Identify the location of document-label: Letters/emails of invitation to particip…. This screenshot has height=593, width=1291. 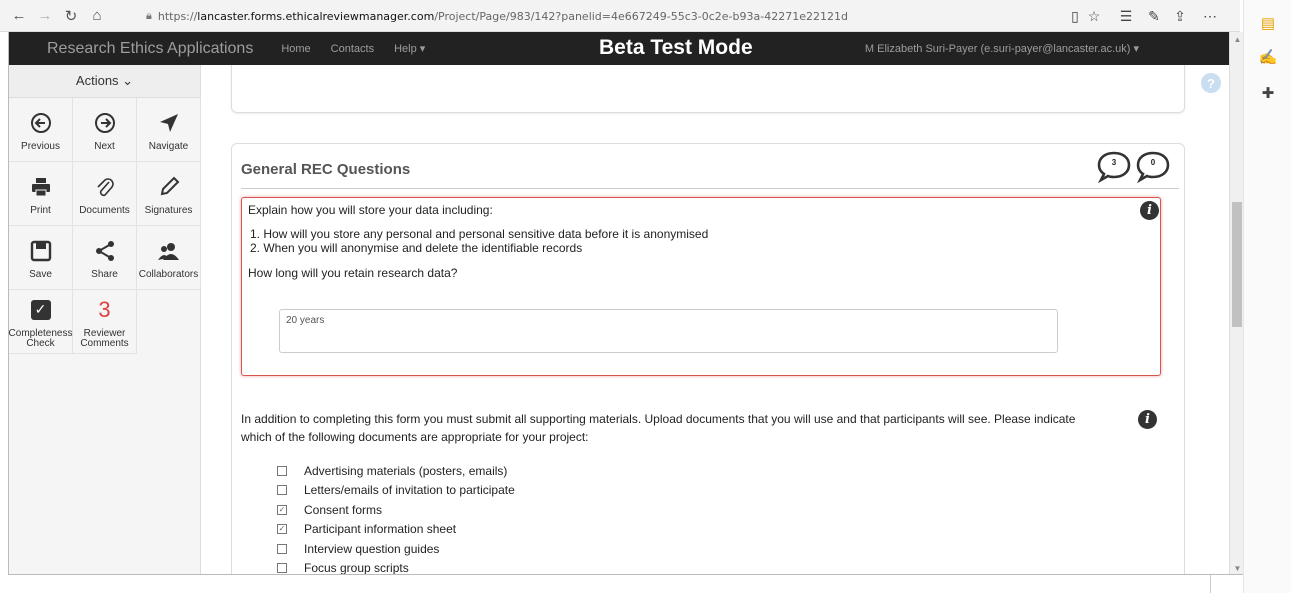
(409, 490).